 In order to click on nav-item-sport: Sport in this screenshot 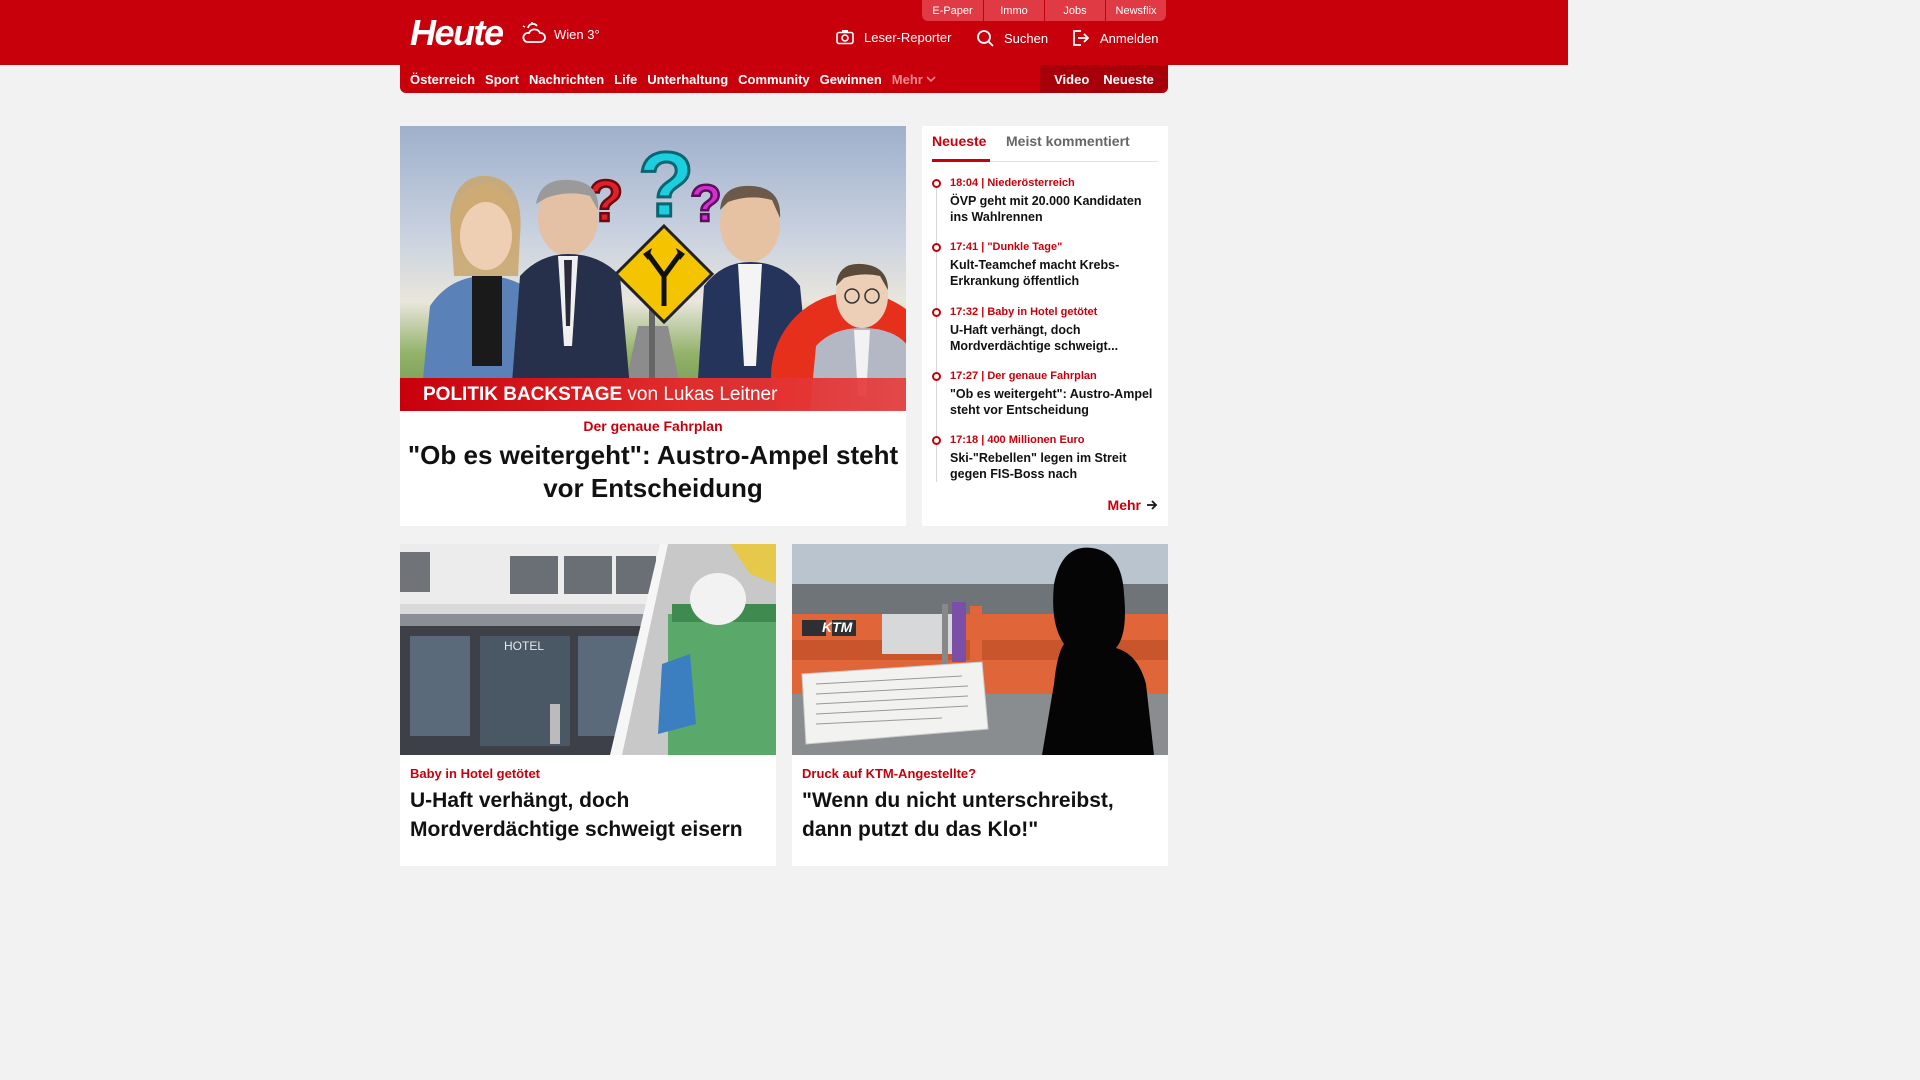, I will do `click(502, 79)`.